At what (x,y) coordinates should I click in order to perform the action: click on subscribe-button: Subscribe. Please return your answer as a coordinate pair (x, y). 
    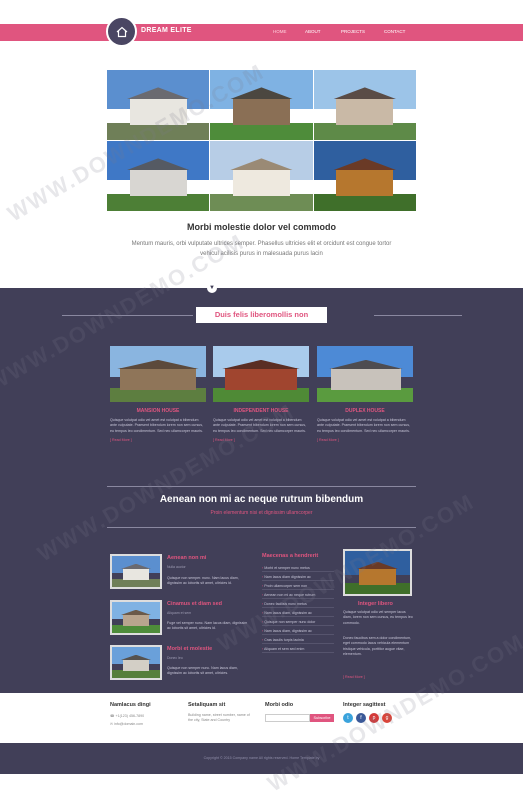
    Looking at the image, I should click on (322, 718).